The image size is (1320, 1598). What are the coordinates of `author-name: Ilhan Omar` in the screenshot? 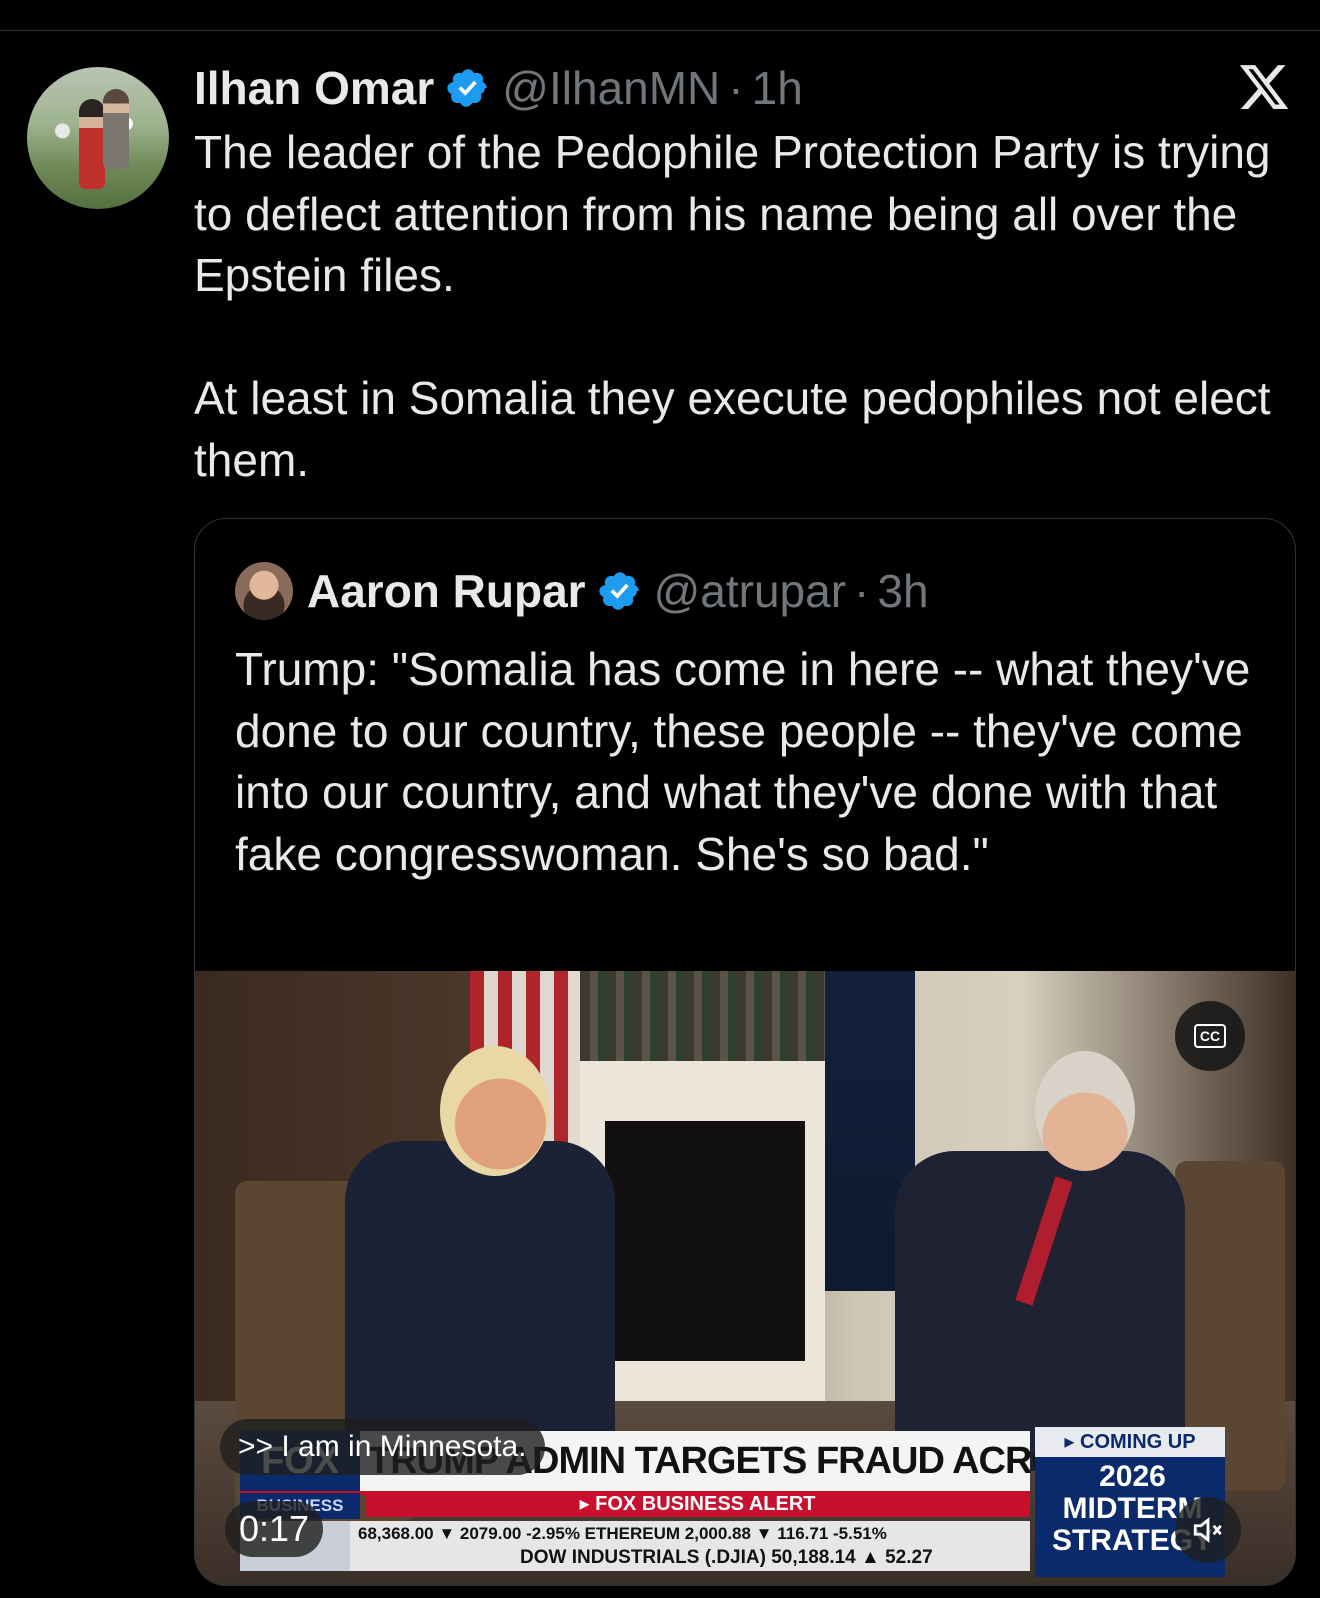 It's located at (314, 88).